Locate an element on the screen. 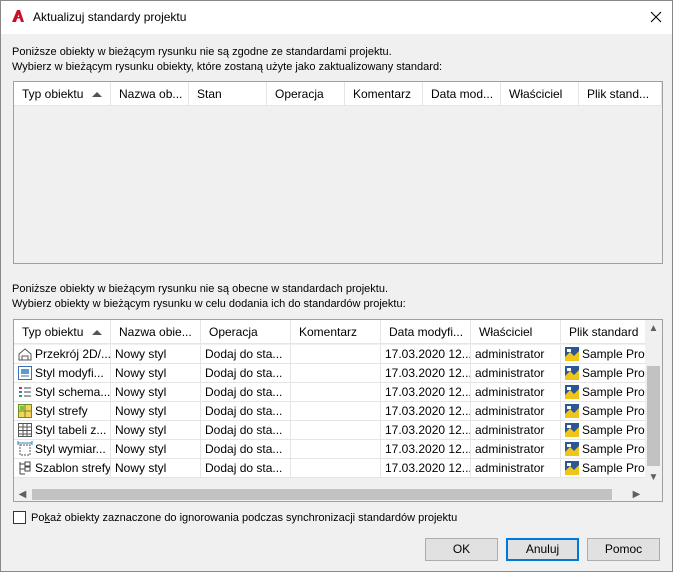 The width and height of the screenshot is (673, 572). column-header-standards-file: Plik standard is located at coordinates (604, 332).